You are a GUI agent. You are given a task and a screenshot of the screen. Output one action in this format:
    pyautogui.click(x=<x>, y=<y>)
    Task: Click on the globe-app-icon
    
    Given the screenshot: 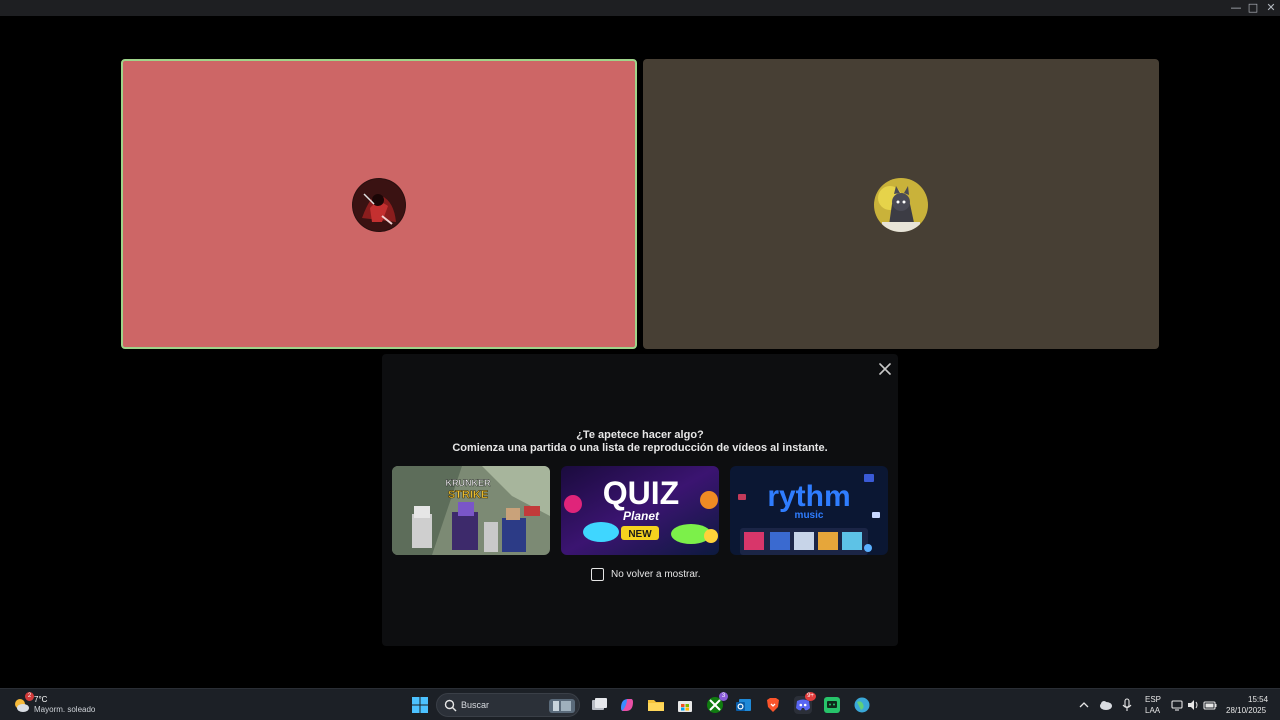 What is the action you would take?
    pyautogui.click(x=862, y=705)
    